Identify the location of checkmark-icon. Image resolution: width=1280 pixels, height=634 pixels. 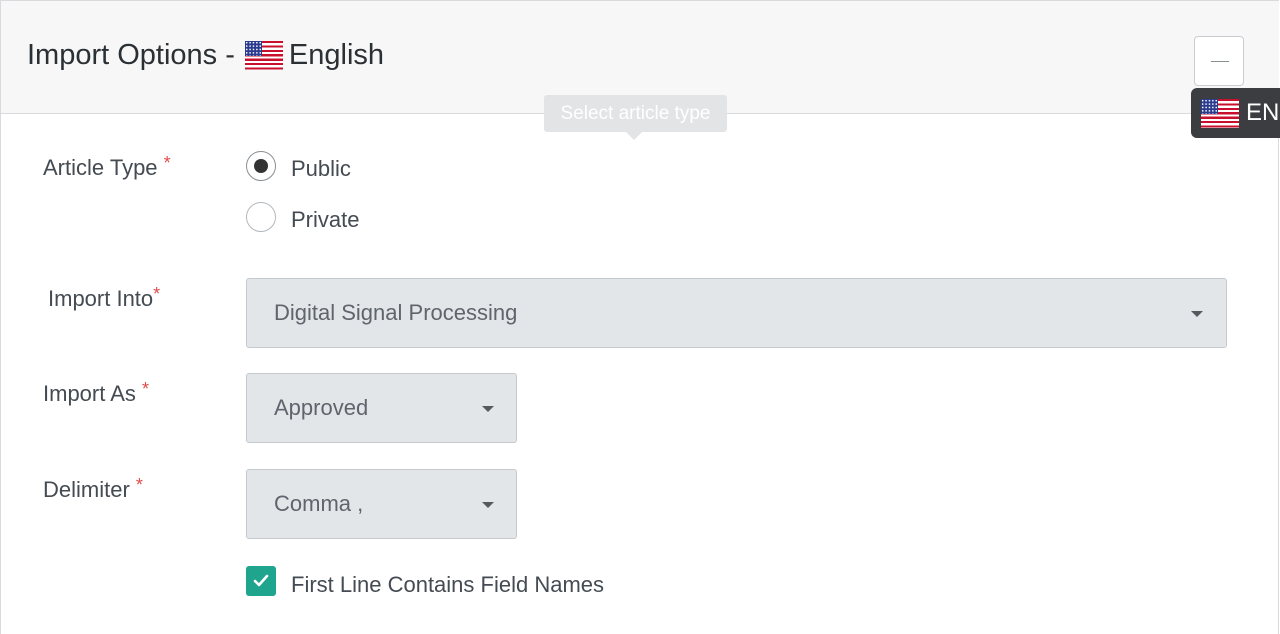
(261, 580).